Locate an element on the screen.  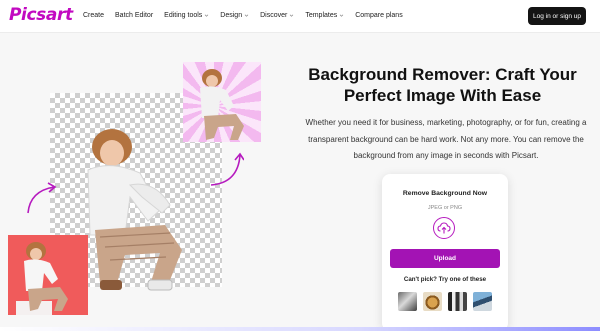
menu-item-label: Templates is located at coordinates (321, 15).